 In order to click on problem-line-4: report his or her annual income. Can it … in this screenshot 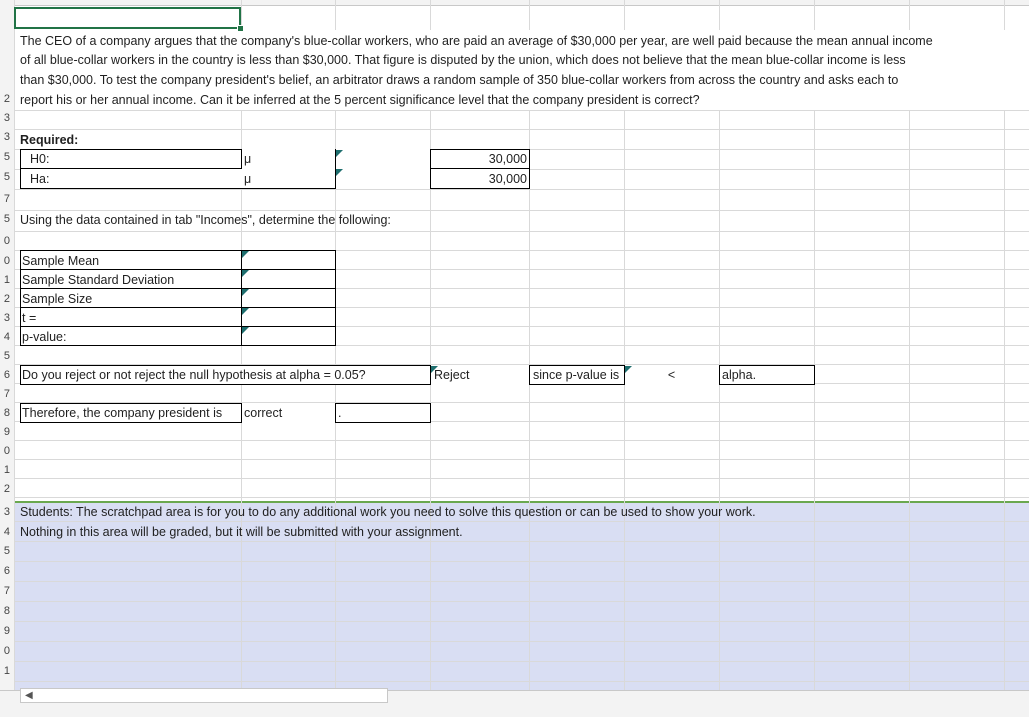, I will do `click(360, 100)`.